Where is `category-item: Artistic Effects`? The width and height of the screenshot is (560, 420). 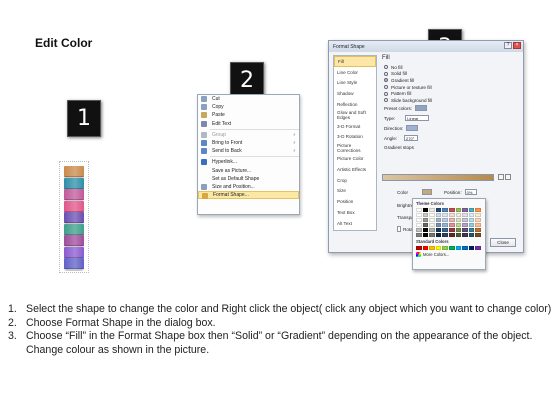 category-item: Artistic Effects is located at coordinates (355, 169).